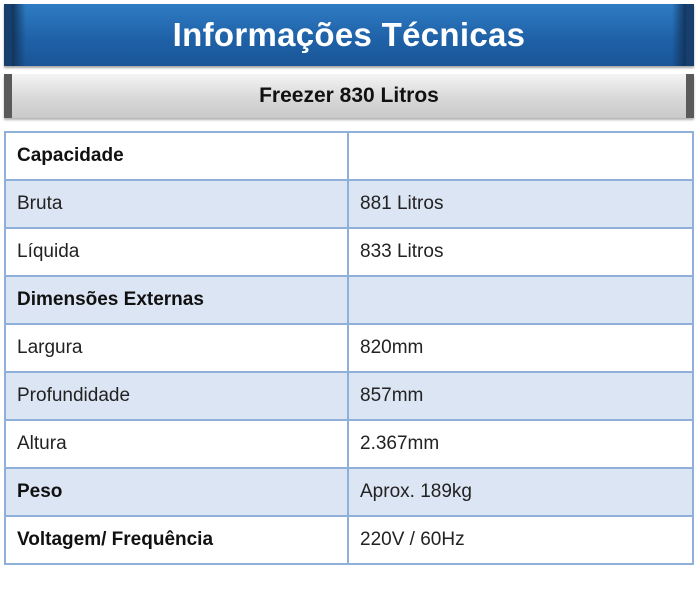 This screenshot has width=700, height=594. What do you see at coordinates (520, 540) in the screenshot?
I see `spec-value: 220V / 60Hz` at bounding box center [520, 540].